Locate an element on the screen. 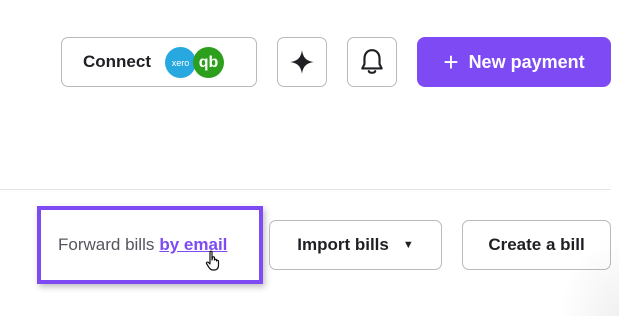 This screenshot has height=316, width=619. import-bills-label: Import bills is located at coordinates (343, 244).